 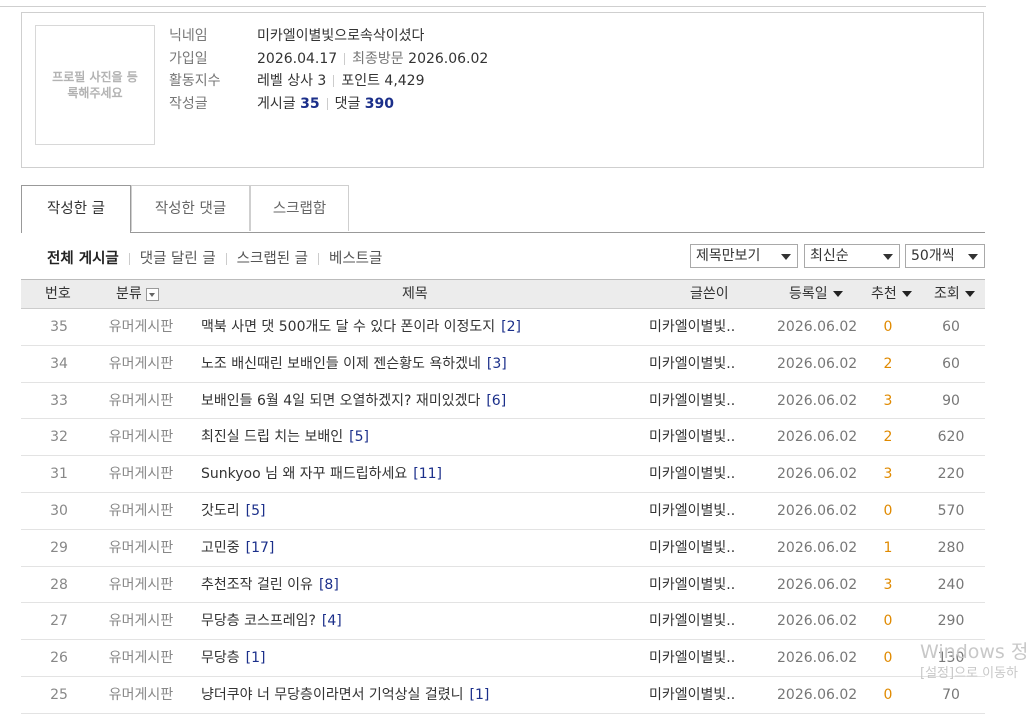 I want to click on subnav-commented-posts: 댓글 달린 글, so click(x=178, y=259).